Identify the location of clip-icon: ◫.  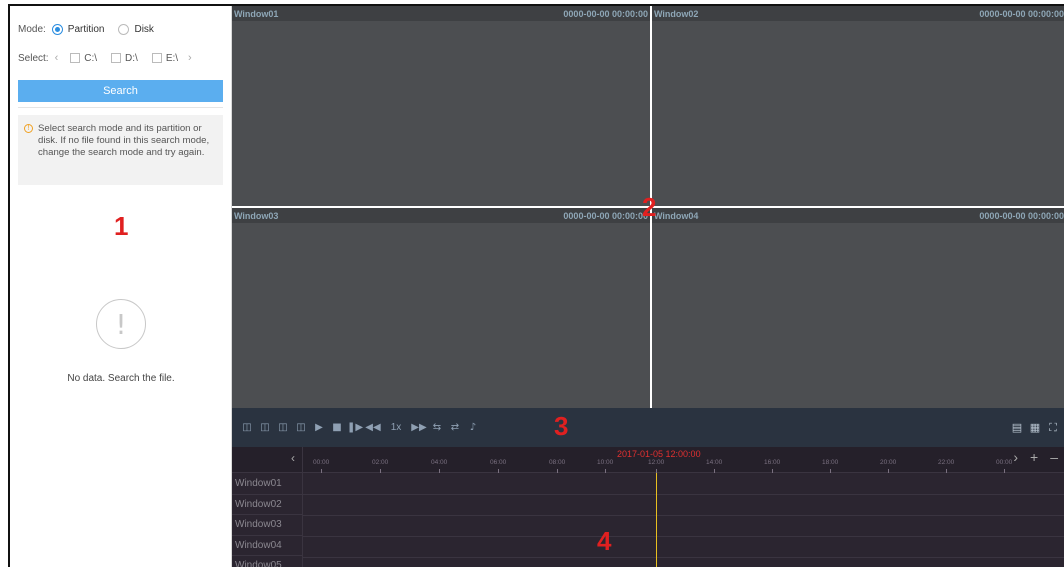
(265, 427).